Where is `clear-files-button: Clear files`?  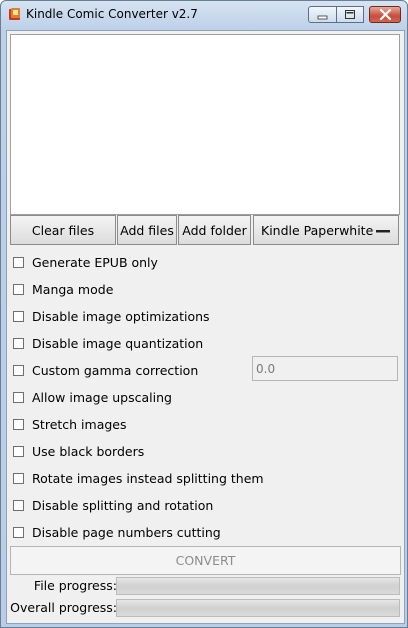 clear-files-button: Clear files is located at coordinates (63, 230).